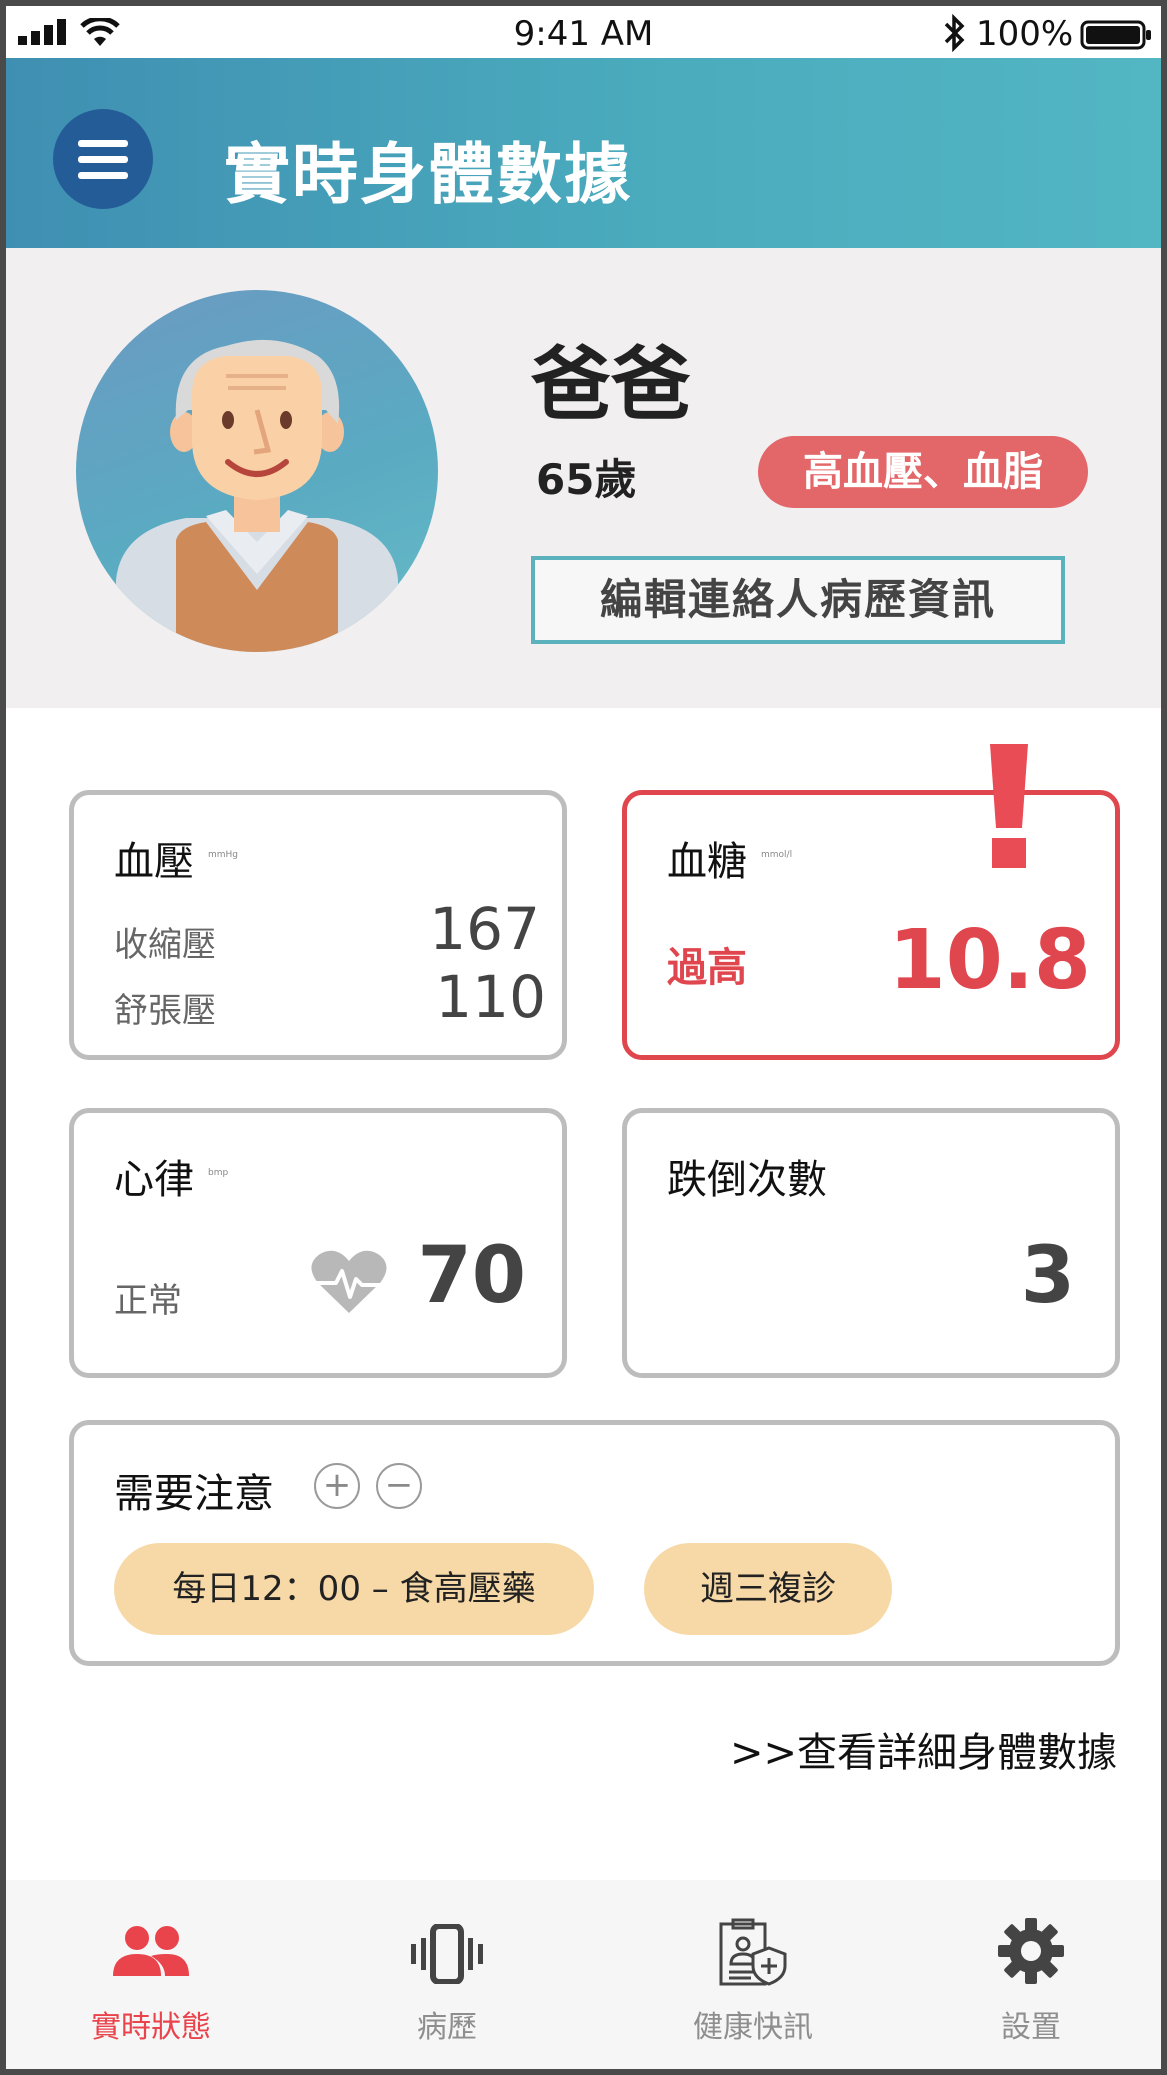  I want to click on heart-rate-label: 心律, so click(154, 1180).